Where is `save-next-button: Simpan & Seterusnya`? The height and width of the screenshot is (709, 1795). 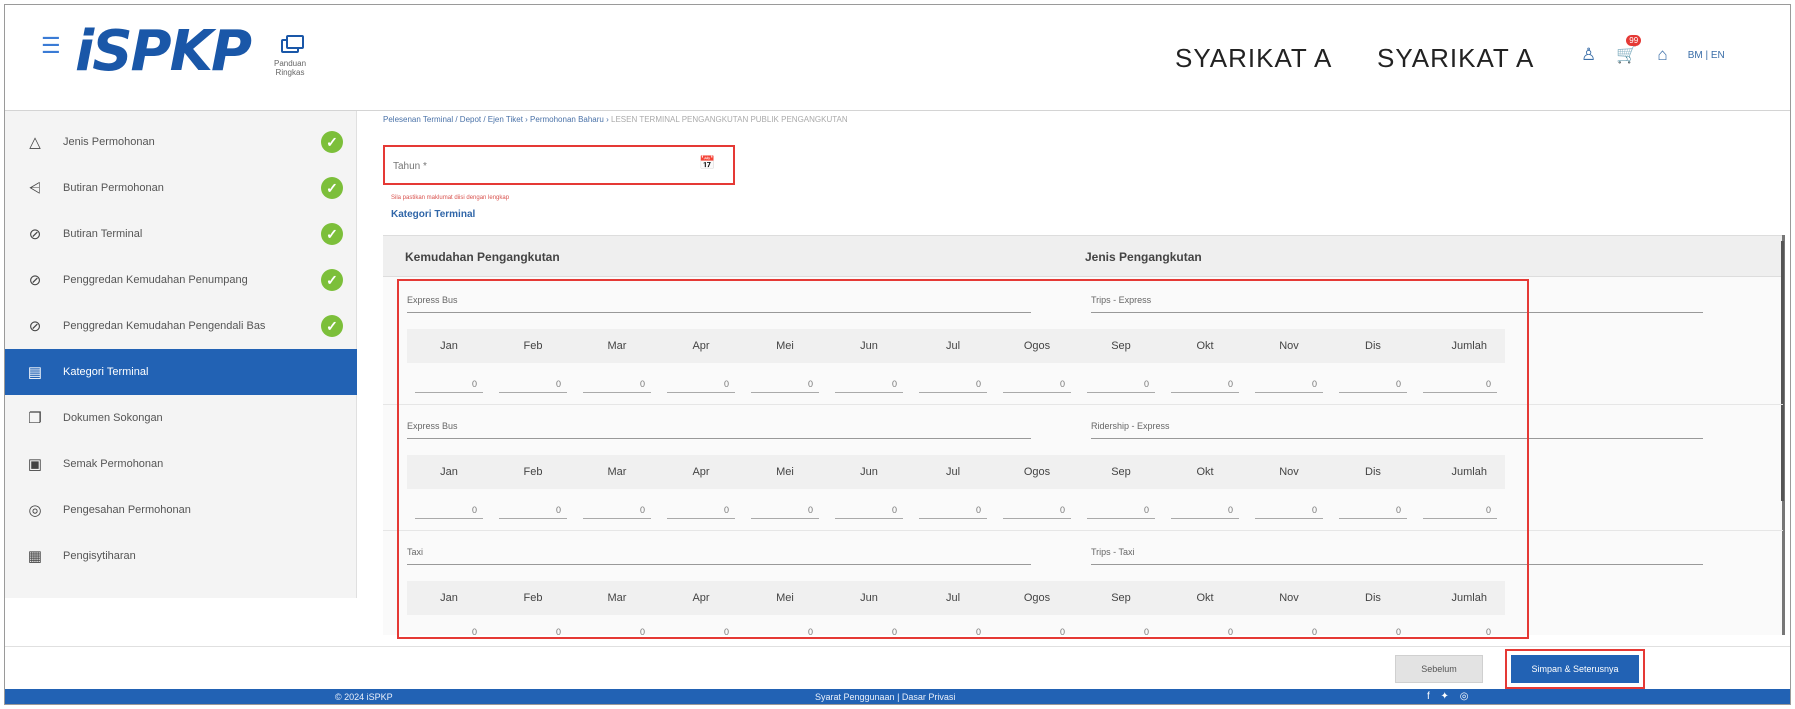 save-next-button: Simpan & Seterusnya is located at coordinates (1575, 669).